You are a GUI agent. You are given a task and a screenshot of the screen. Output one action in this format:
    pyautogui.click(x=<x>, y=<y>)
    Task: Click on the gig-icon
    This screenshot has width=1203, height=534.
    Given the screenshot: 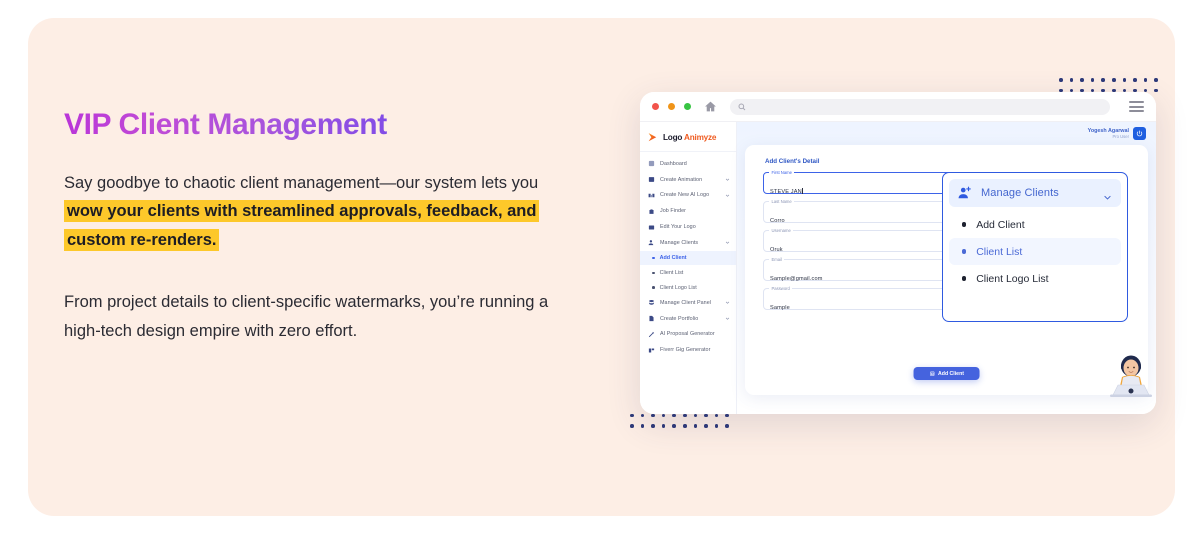 What is the action you would take?
    pyautogui.click(x=651, y=350)
    